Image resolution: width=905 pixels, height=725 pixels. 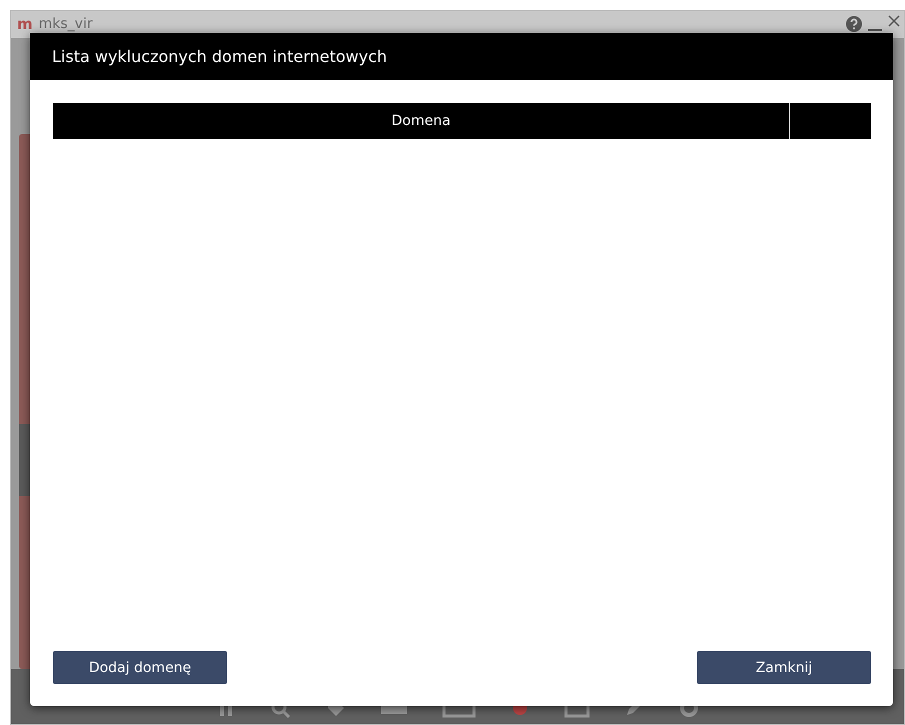 I want to click on column-header: Domena, so click(x=421, y=121).